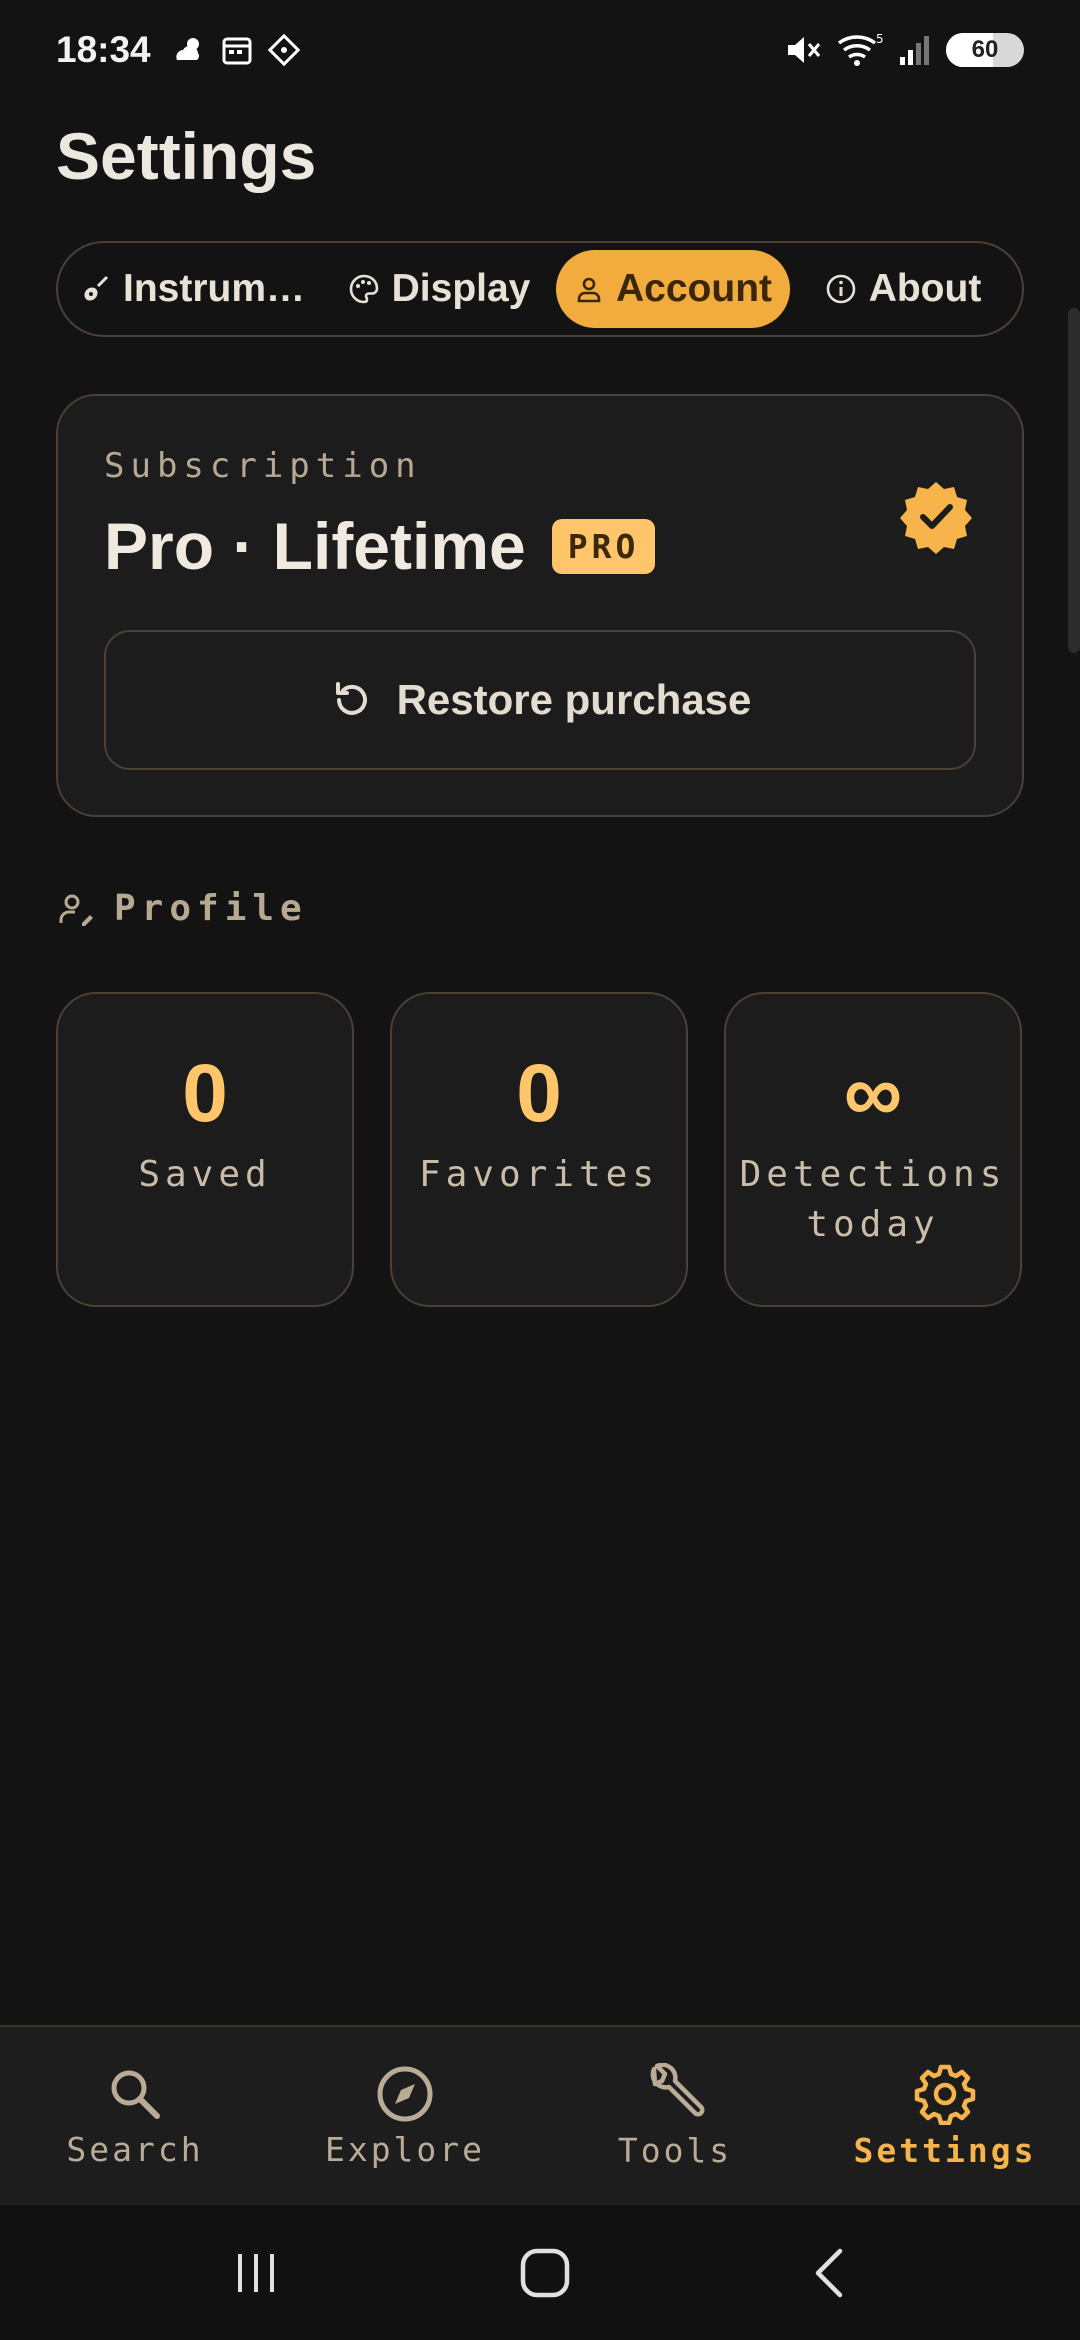 The image size is (1080, 2340). What do you see at coordinates (315, 546) in the screenshot?
I see `plan-name: Pro · Lifetime` at bounding box center [315, 546].